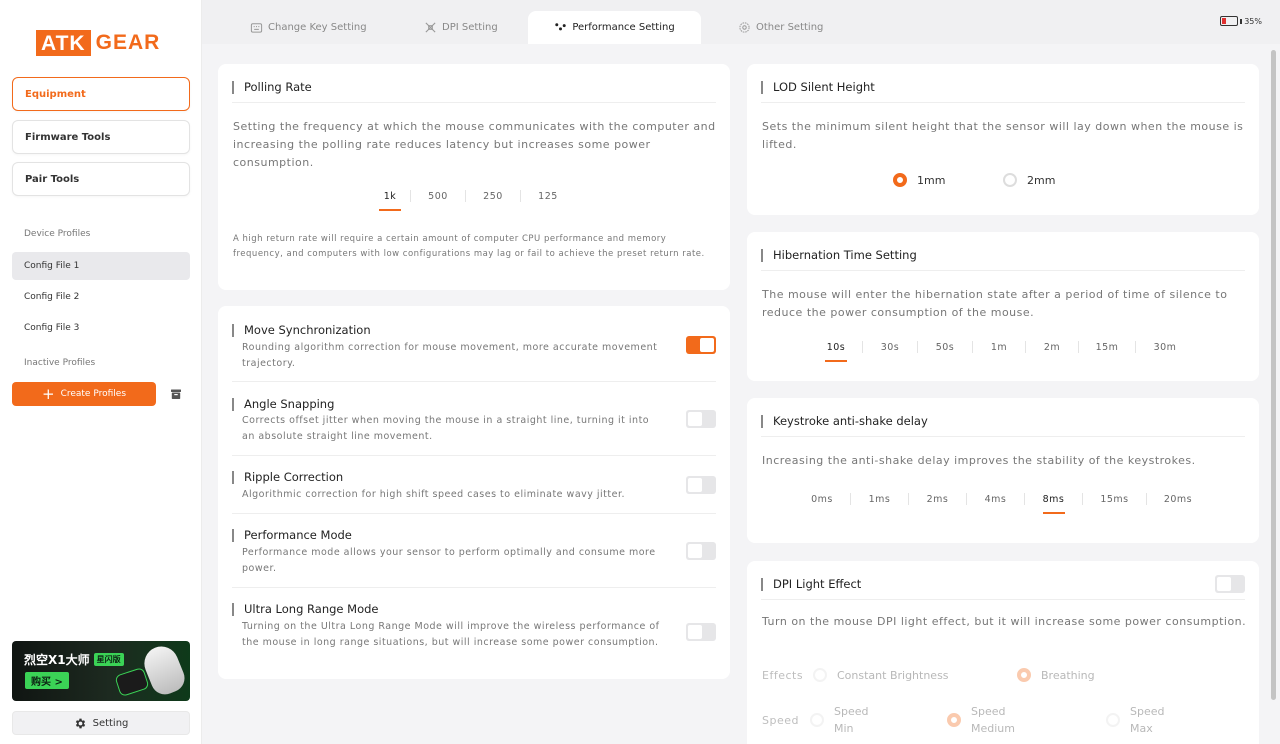  I want to click on setting-label: Setting, so click(110, 723).